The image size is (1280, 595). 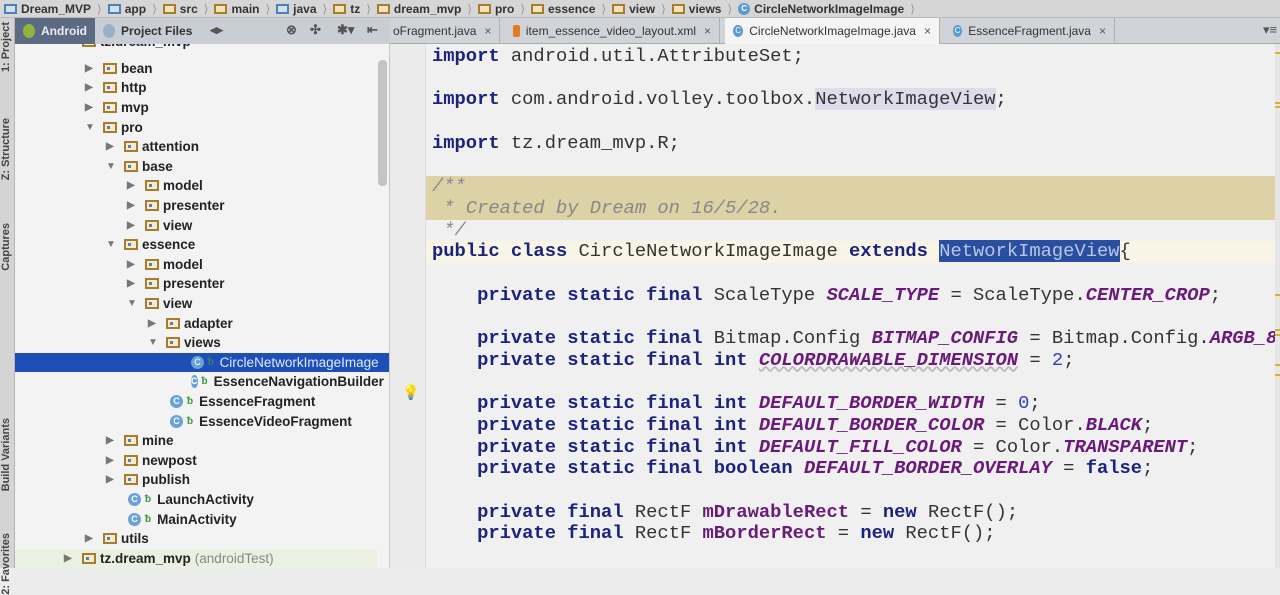 What do you see at coordinates (196, 323) in the screenshot?
I see `tree-folder-item: ▶ adapter` at bounding box center [196, 323].